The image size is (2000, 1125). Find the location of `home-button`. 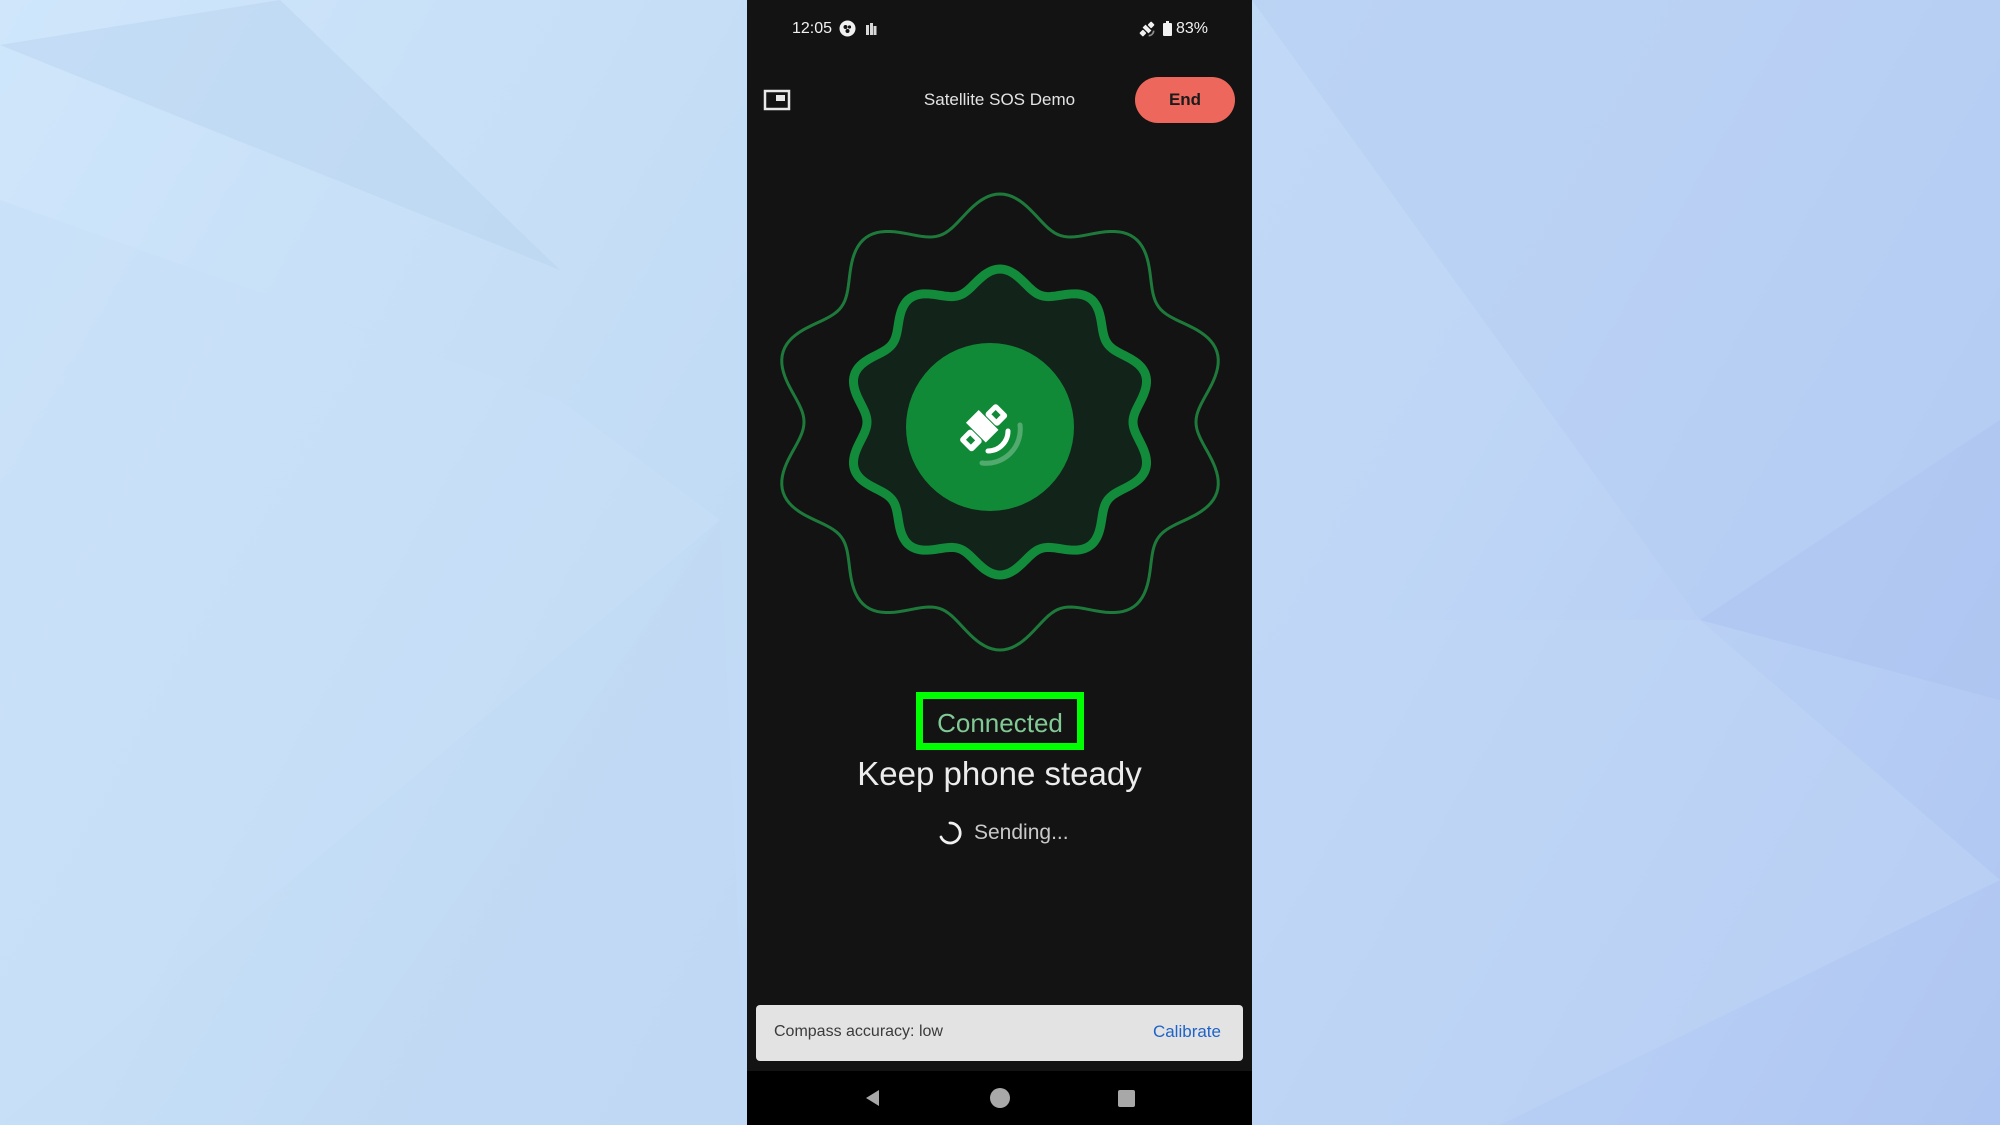

home-button is located at coordinates (1000, 1098).